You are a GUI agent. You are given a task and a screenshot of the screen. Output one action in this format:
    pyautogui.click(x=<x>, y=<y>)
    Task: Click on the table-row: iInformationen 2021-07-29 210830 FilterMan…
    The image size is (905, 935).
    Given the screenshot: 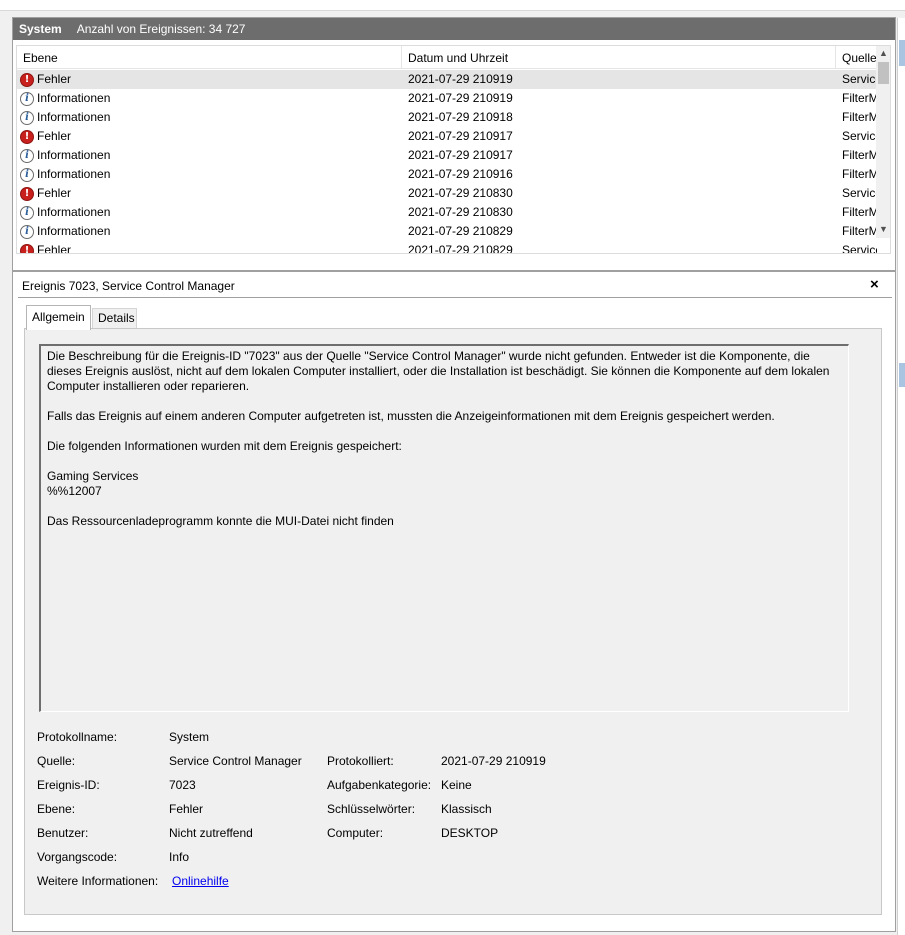 What is the action you would take?
    pyautogui.click(x=447, y=212)
    